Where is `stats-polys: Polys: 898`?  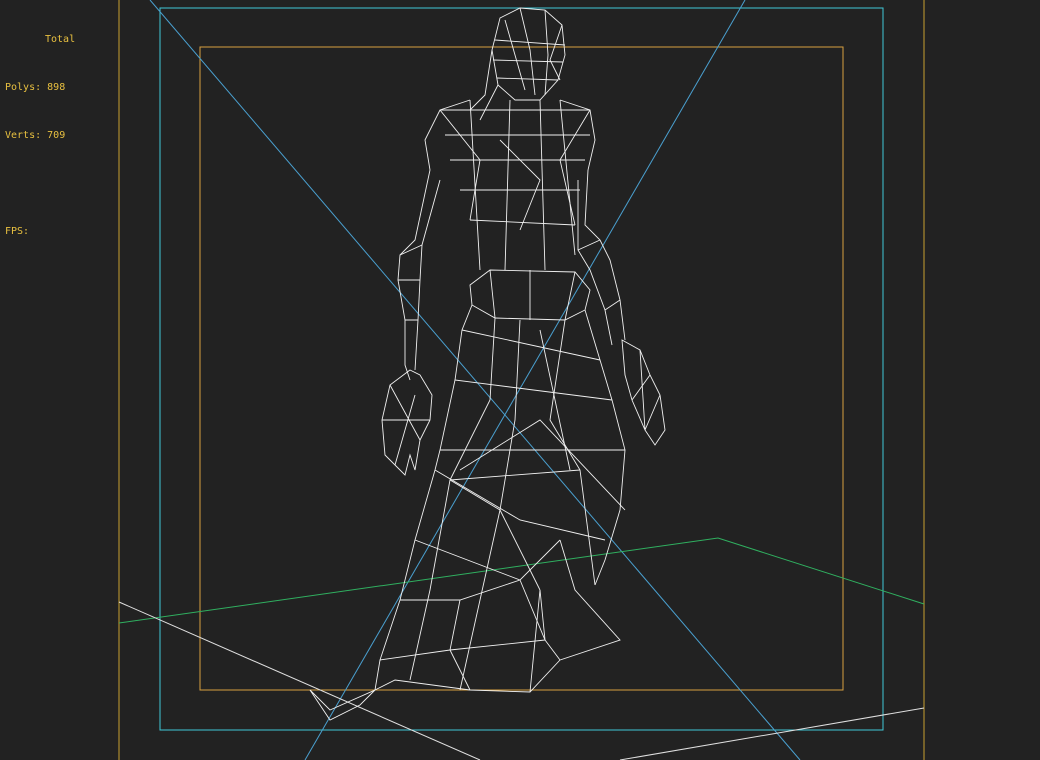 stats-polys: Polys: 898 is located at coordinates (40, 88).